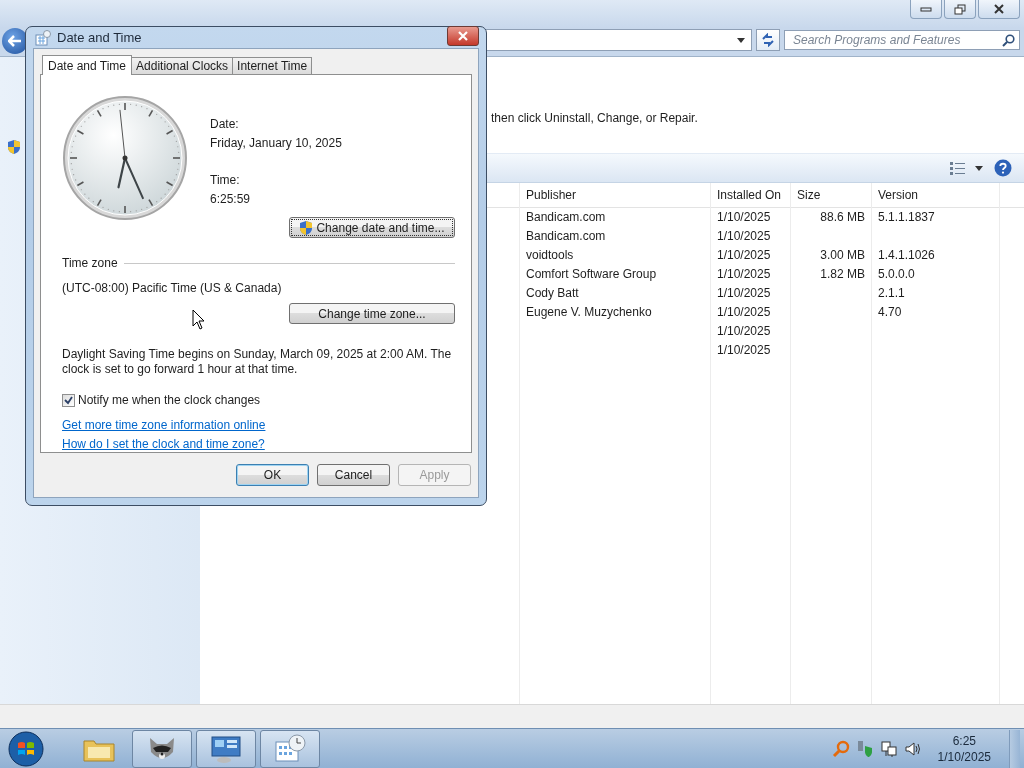 The width and height of the screenshot is (1024, 768). I want to click on table-cell-text: 4.70, so click(890, 312).